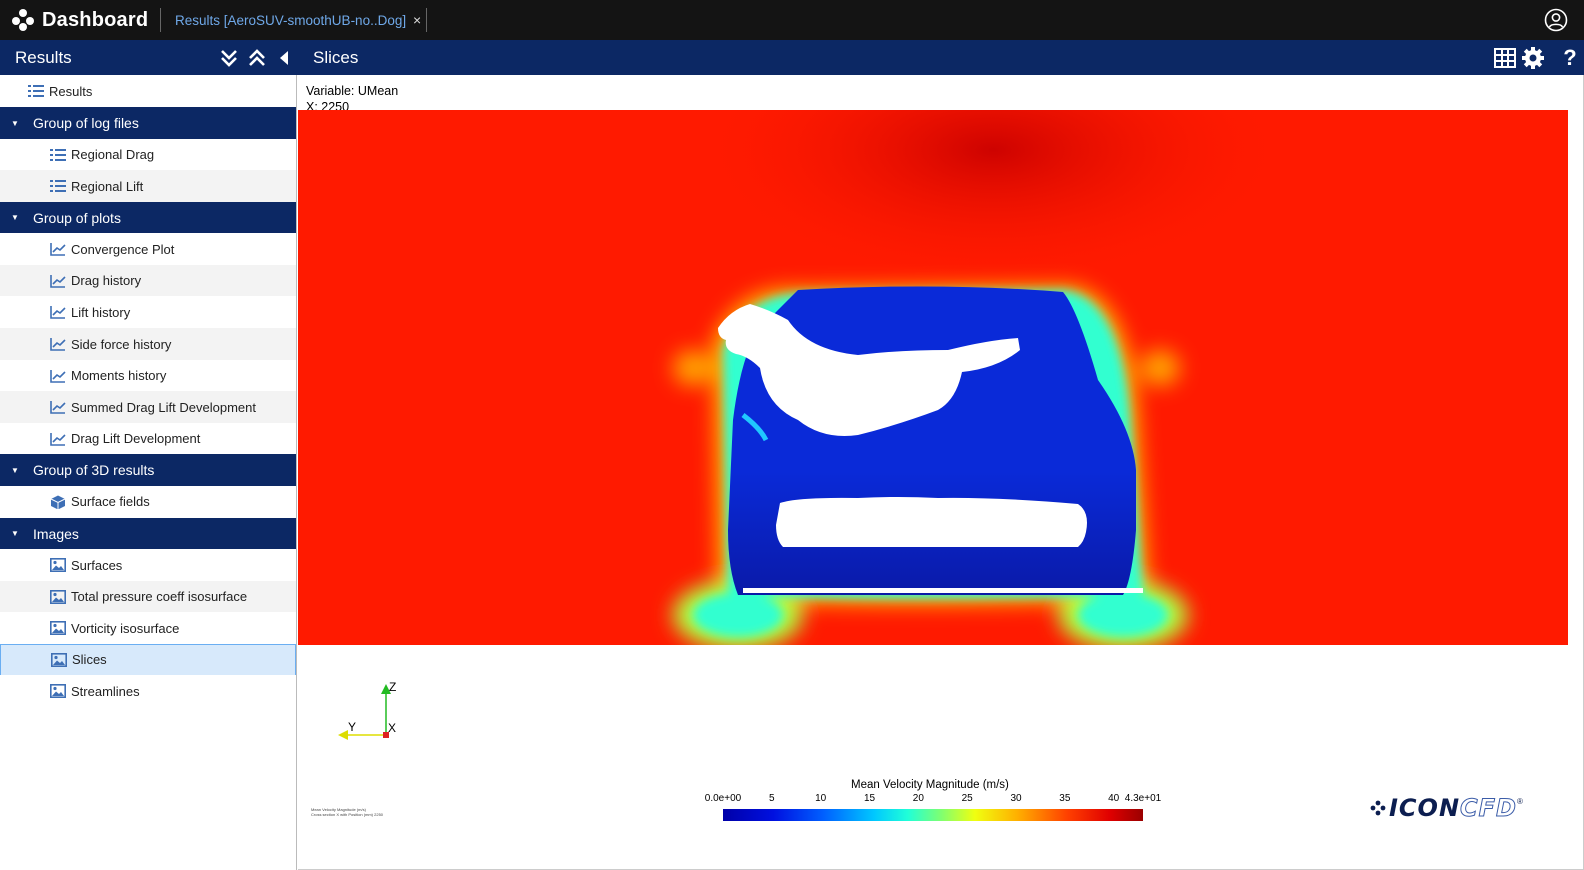 The image size is (1584, 870). I want to click on brand: Dashboard, so click(80, 20).